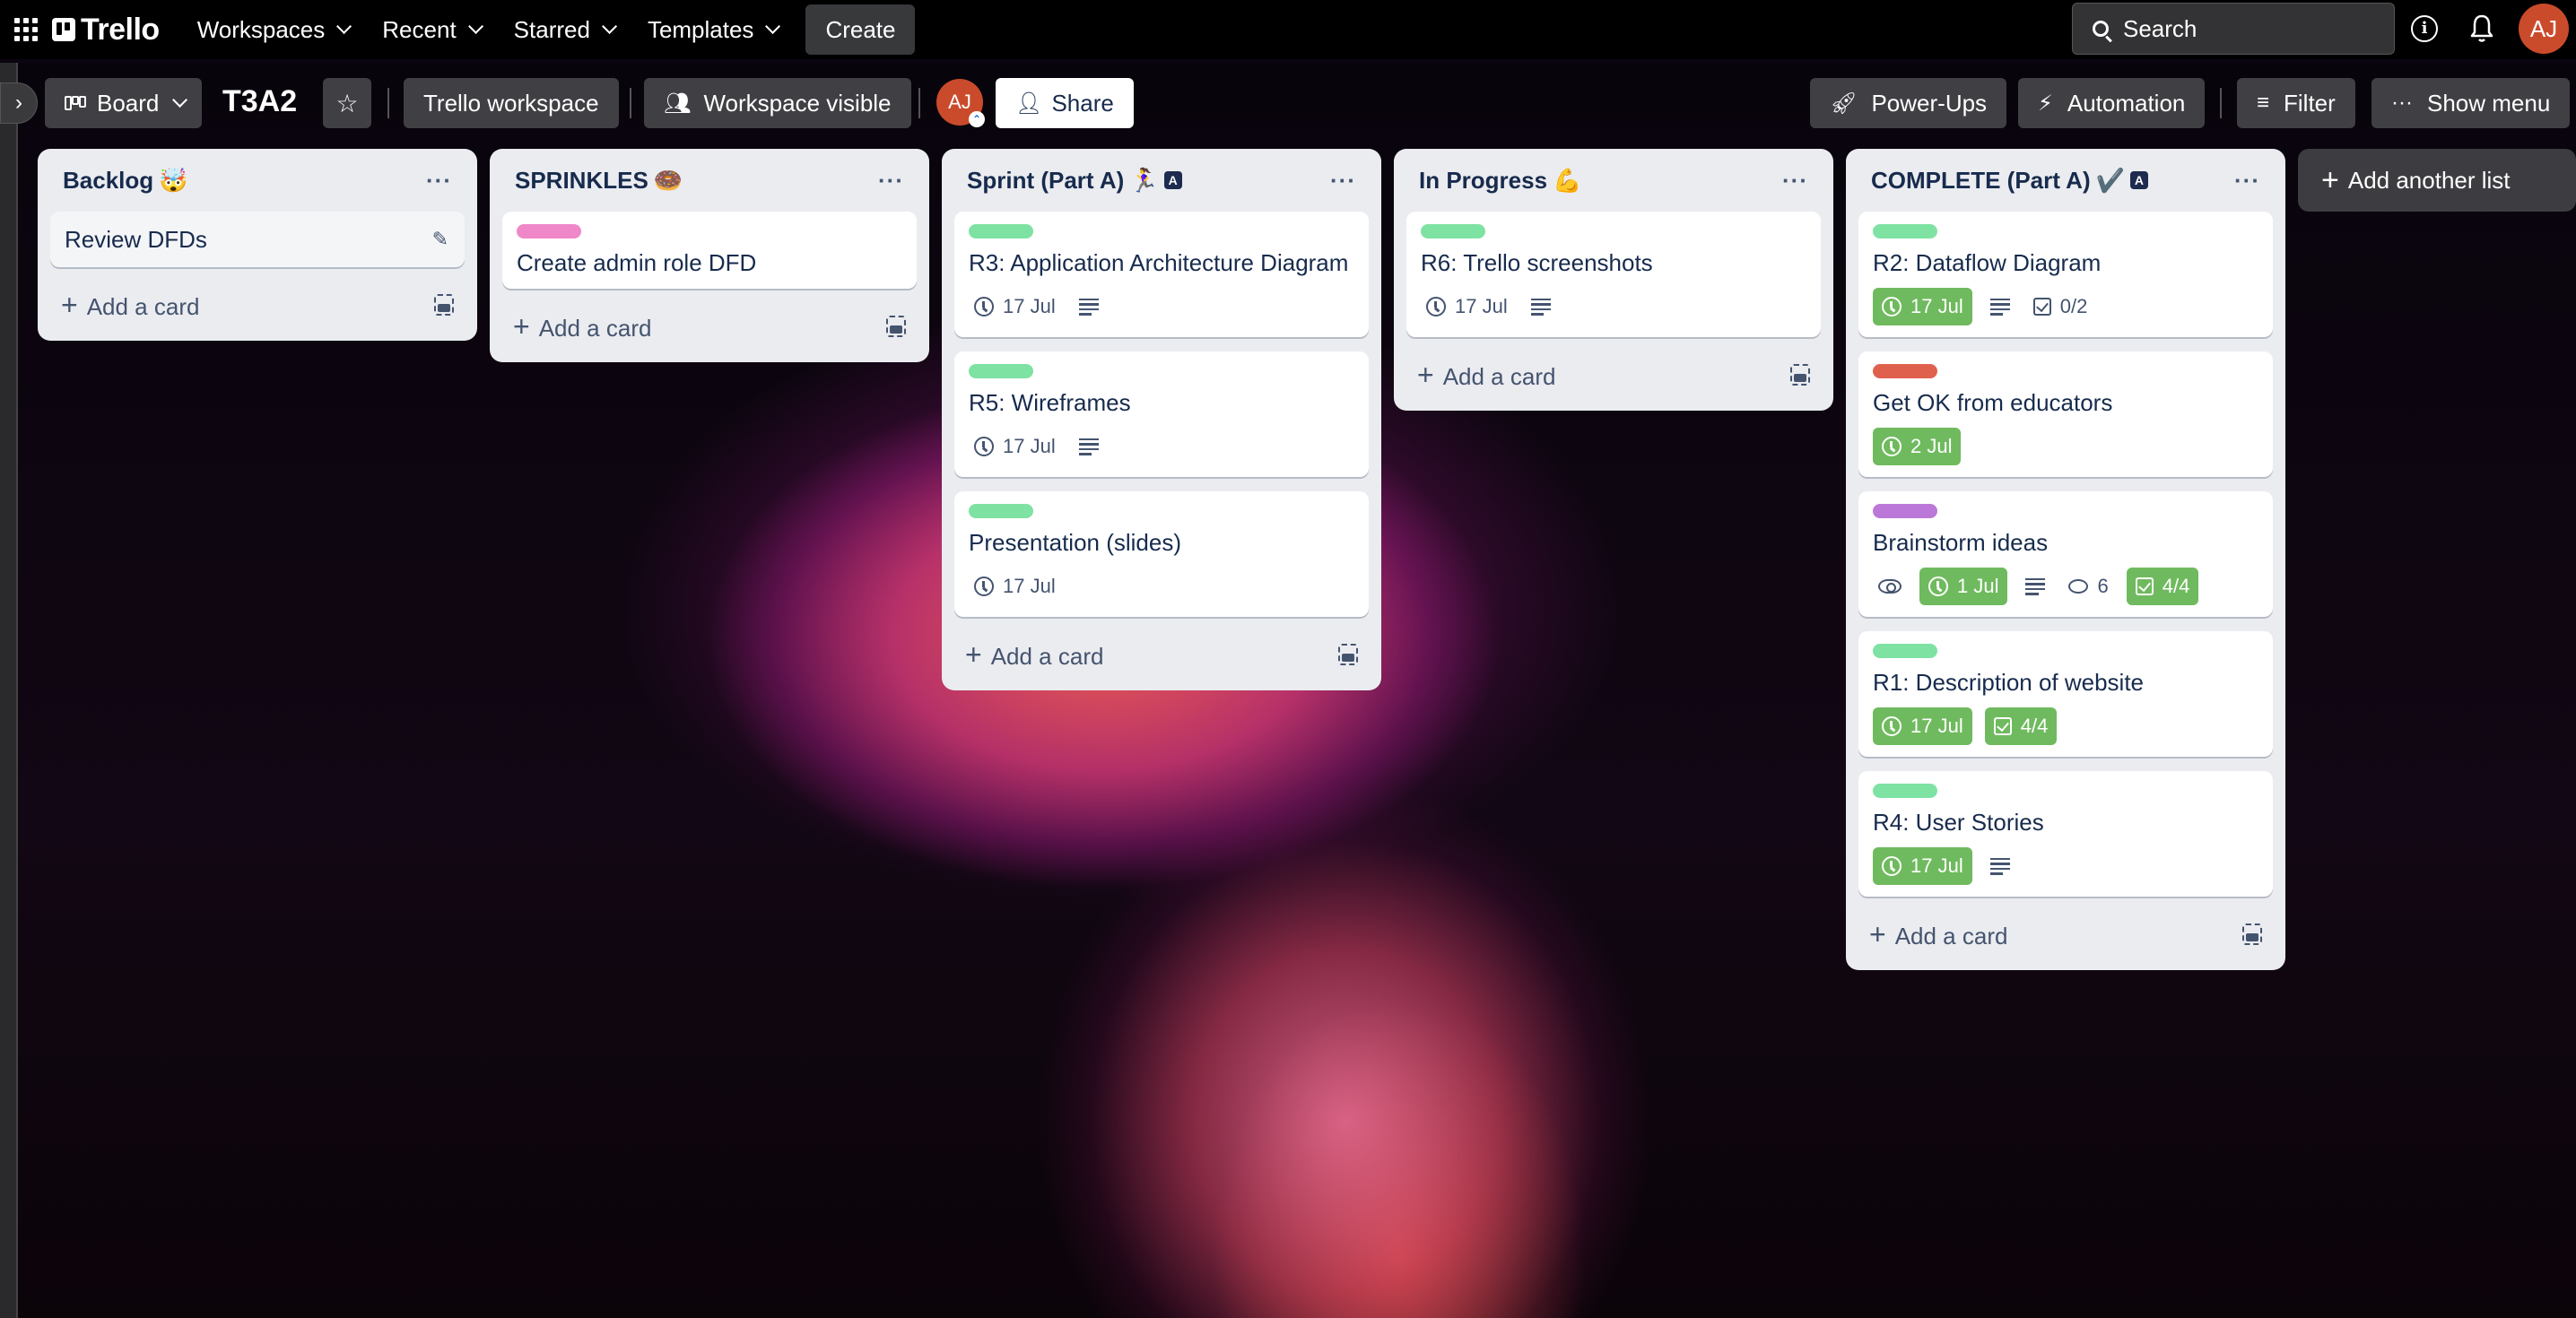 The height and width of the screenshot is (1318, 2576). I want to click on card: R2: Dataflow Diagram 17 Jul 0/2, so click(2065, 275).